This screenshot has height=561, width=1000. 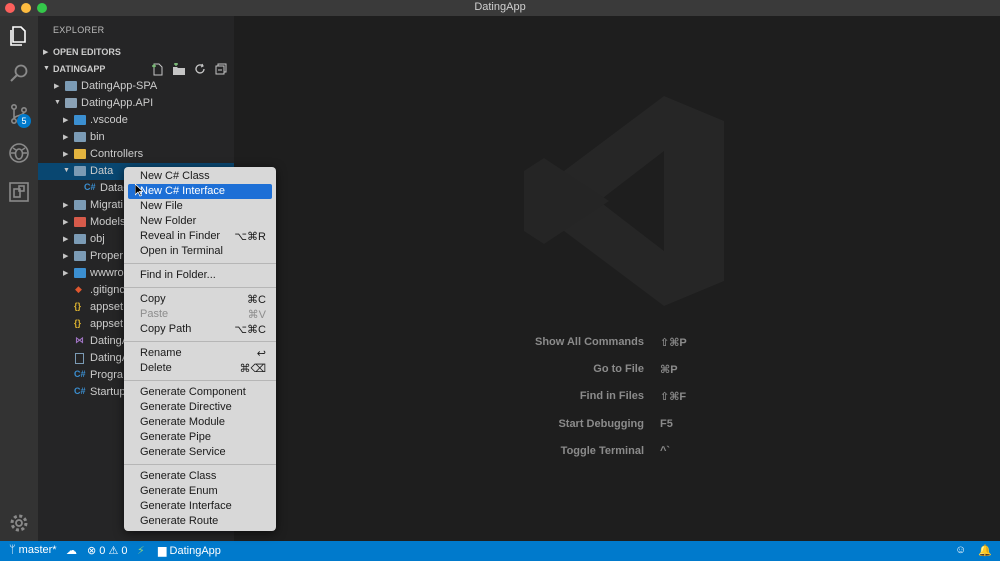 What do you see at coordinates (107, 375) in the screenshot?
I see `tree-item-label: Progra` at bounding box center [107, 375].